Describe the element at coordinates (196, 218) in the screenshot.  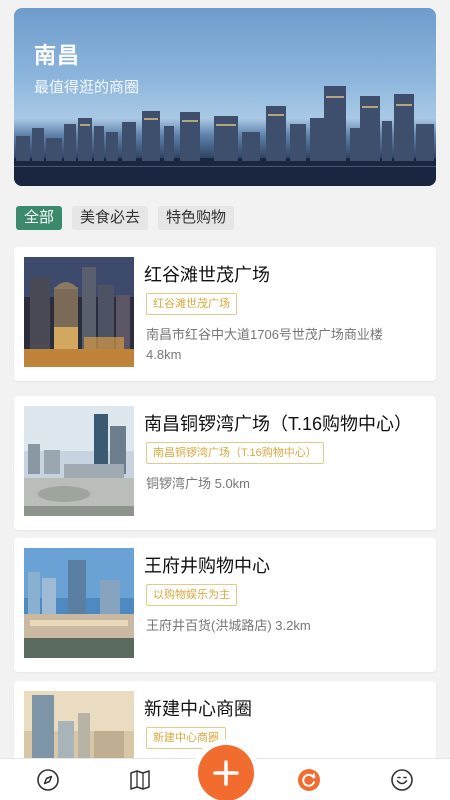
I see `filter-shopping: 特色购物` at that location.